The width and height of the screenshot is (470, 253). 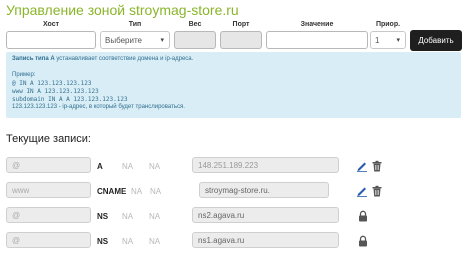 I want to click on info-example-3: subdomain IN A A 123.123.123.123, so click(x=70, y=99).